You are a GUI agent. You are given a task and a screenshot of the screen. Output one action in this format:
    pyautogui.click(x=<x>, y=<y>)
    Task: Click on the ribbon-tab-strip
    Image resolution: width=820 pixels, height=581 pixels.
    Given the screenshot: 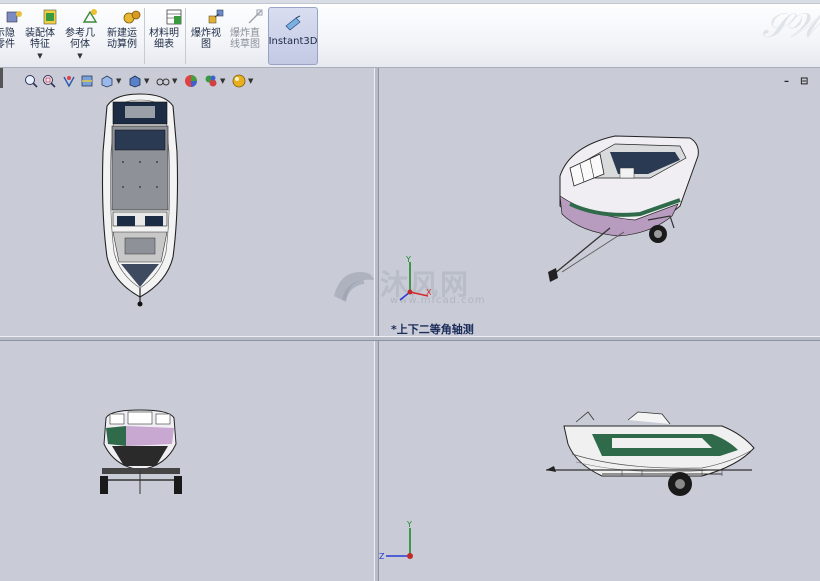 What is the action you would take?
    pyautogui.click(x=410, y=2)
    